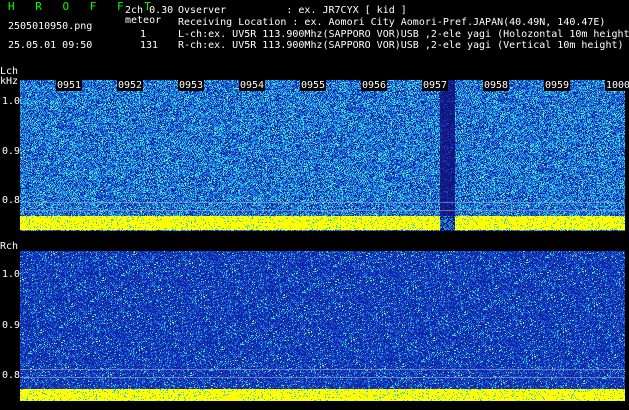  What do you see at coordinates (9, 81) in the screenshot?
I see `lch-unit: kHz` at bounding box center [9, 81].